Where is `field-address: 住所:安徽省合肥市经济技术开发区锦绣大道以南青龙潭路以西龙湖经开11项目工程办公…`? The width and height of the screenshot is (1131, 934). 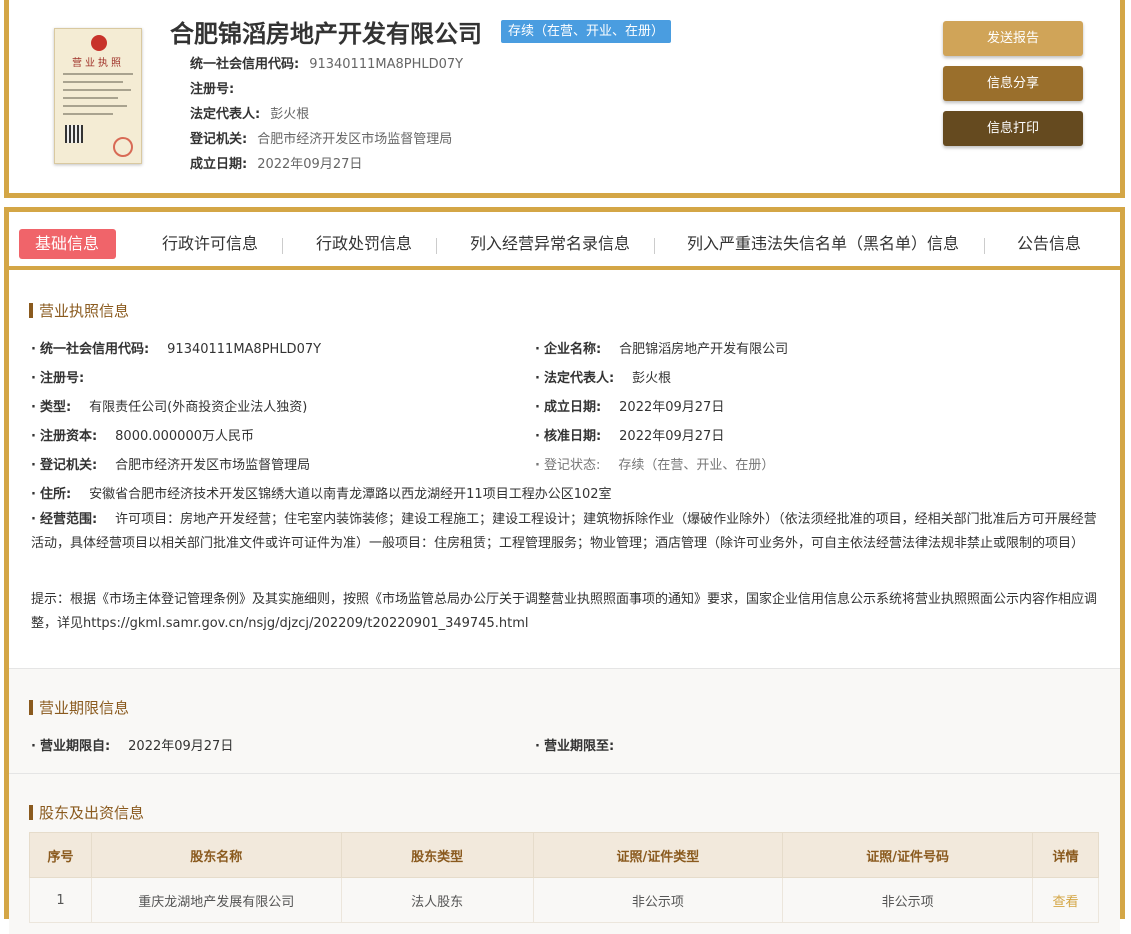
field-address: 住所:安徽省合肥市经济技术开发区锦绣大道以南青龙潭路以西龙湖经开11项目工程办公… is located at coordinates (321, 492).